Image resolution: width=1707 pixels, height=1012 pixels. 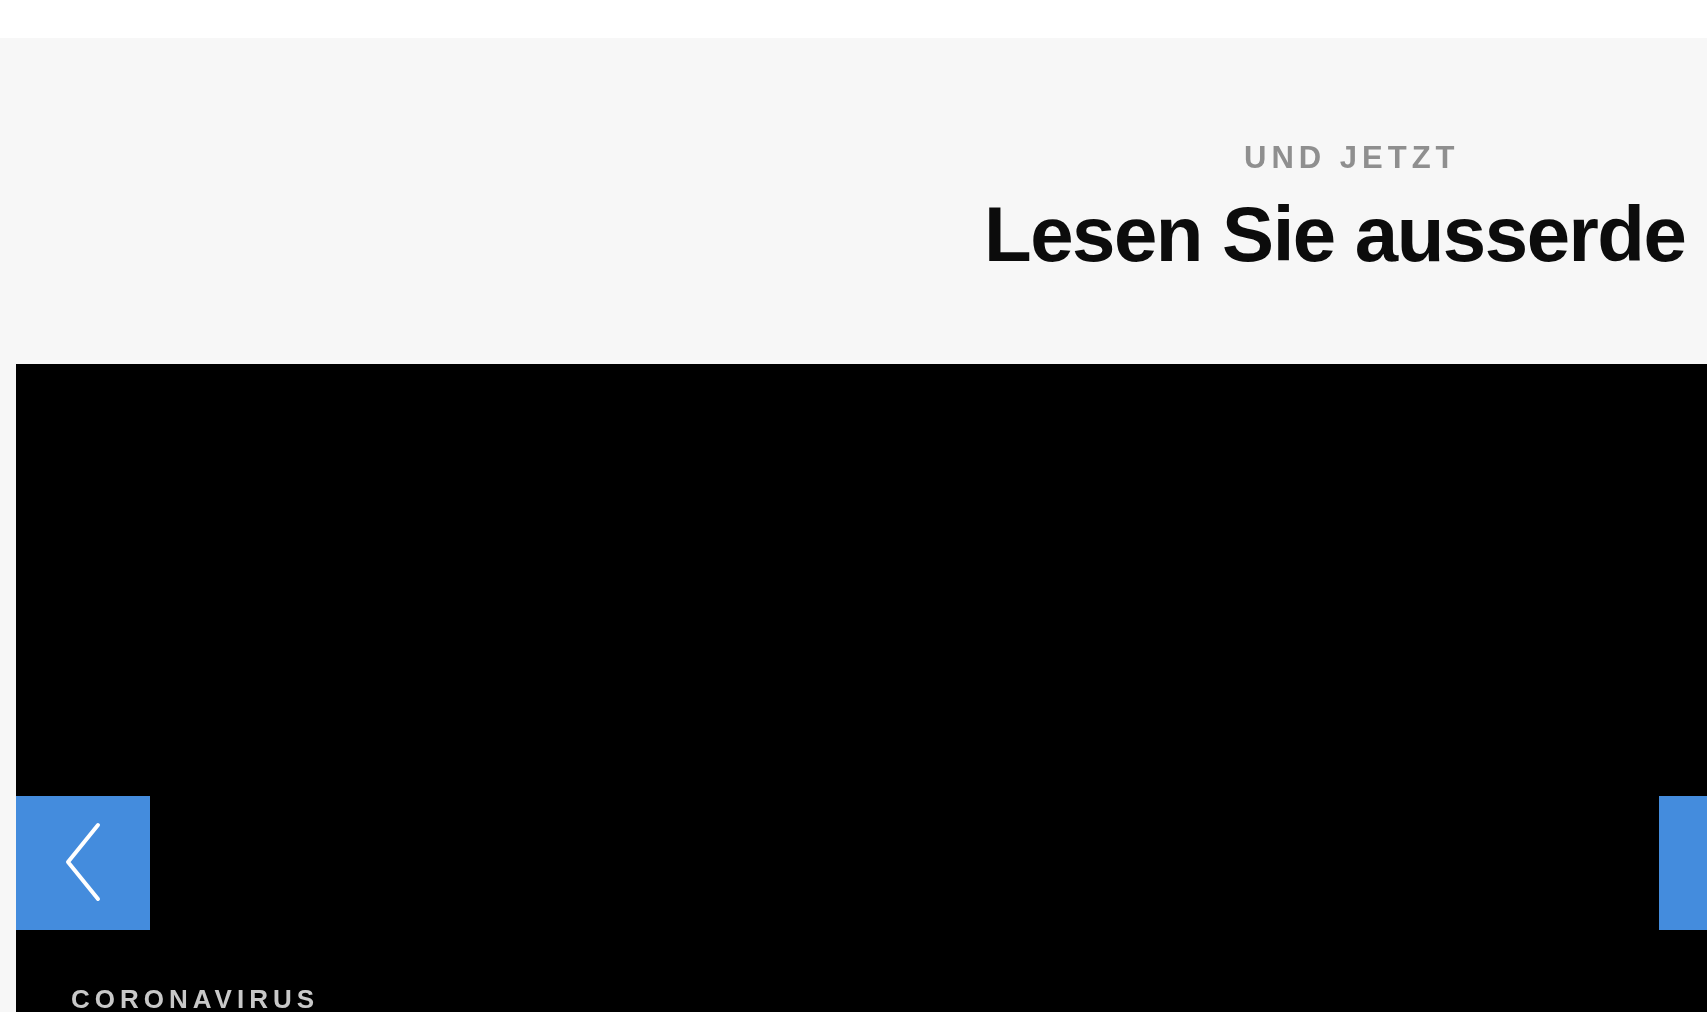 I want to click on previous-button, so click(x=83, y=863).